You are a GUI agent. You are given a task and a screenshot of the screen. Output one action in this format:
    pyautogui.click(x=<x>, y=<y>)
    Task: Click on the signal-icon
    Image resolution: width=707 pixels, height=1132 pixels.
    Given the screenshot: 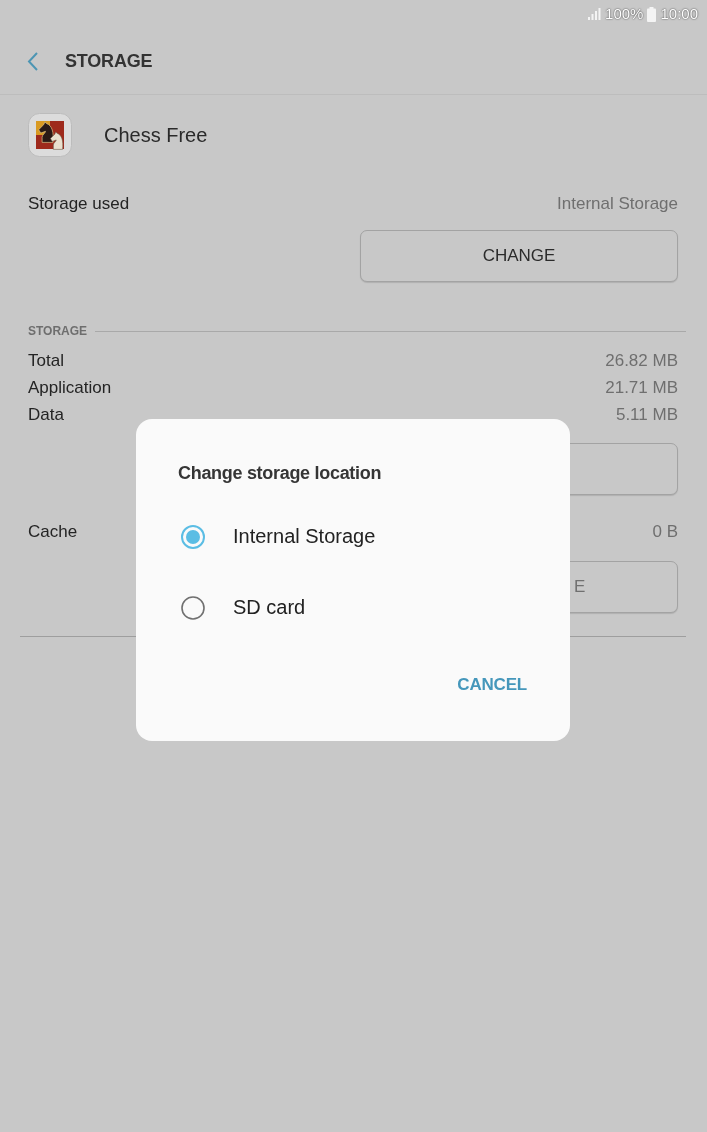 What is the action you would take?
    pyautogui.click(x=595, y=14)
    